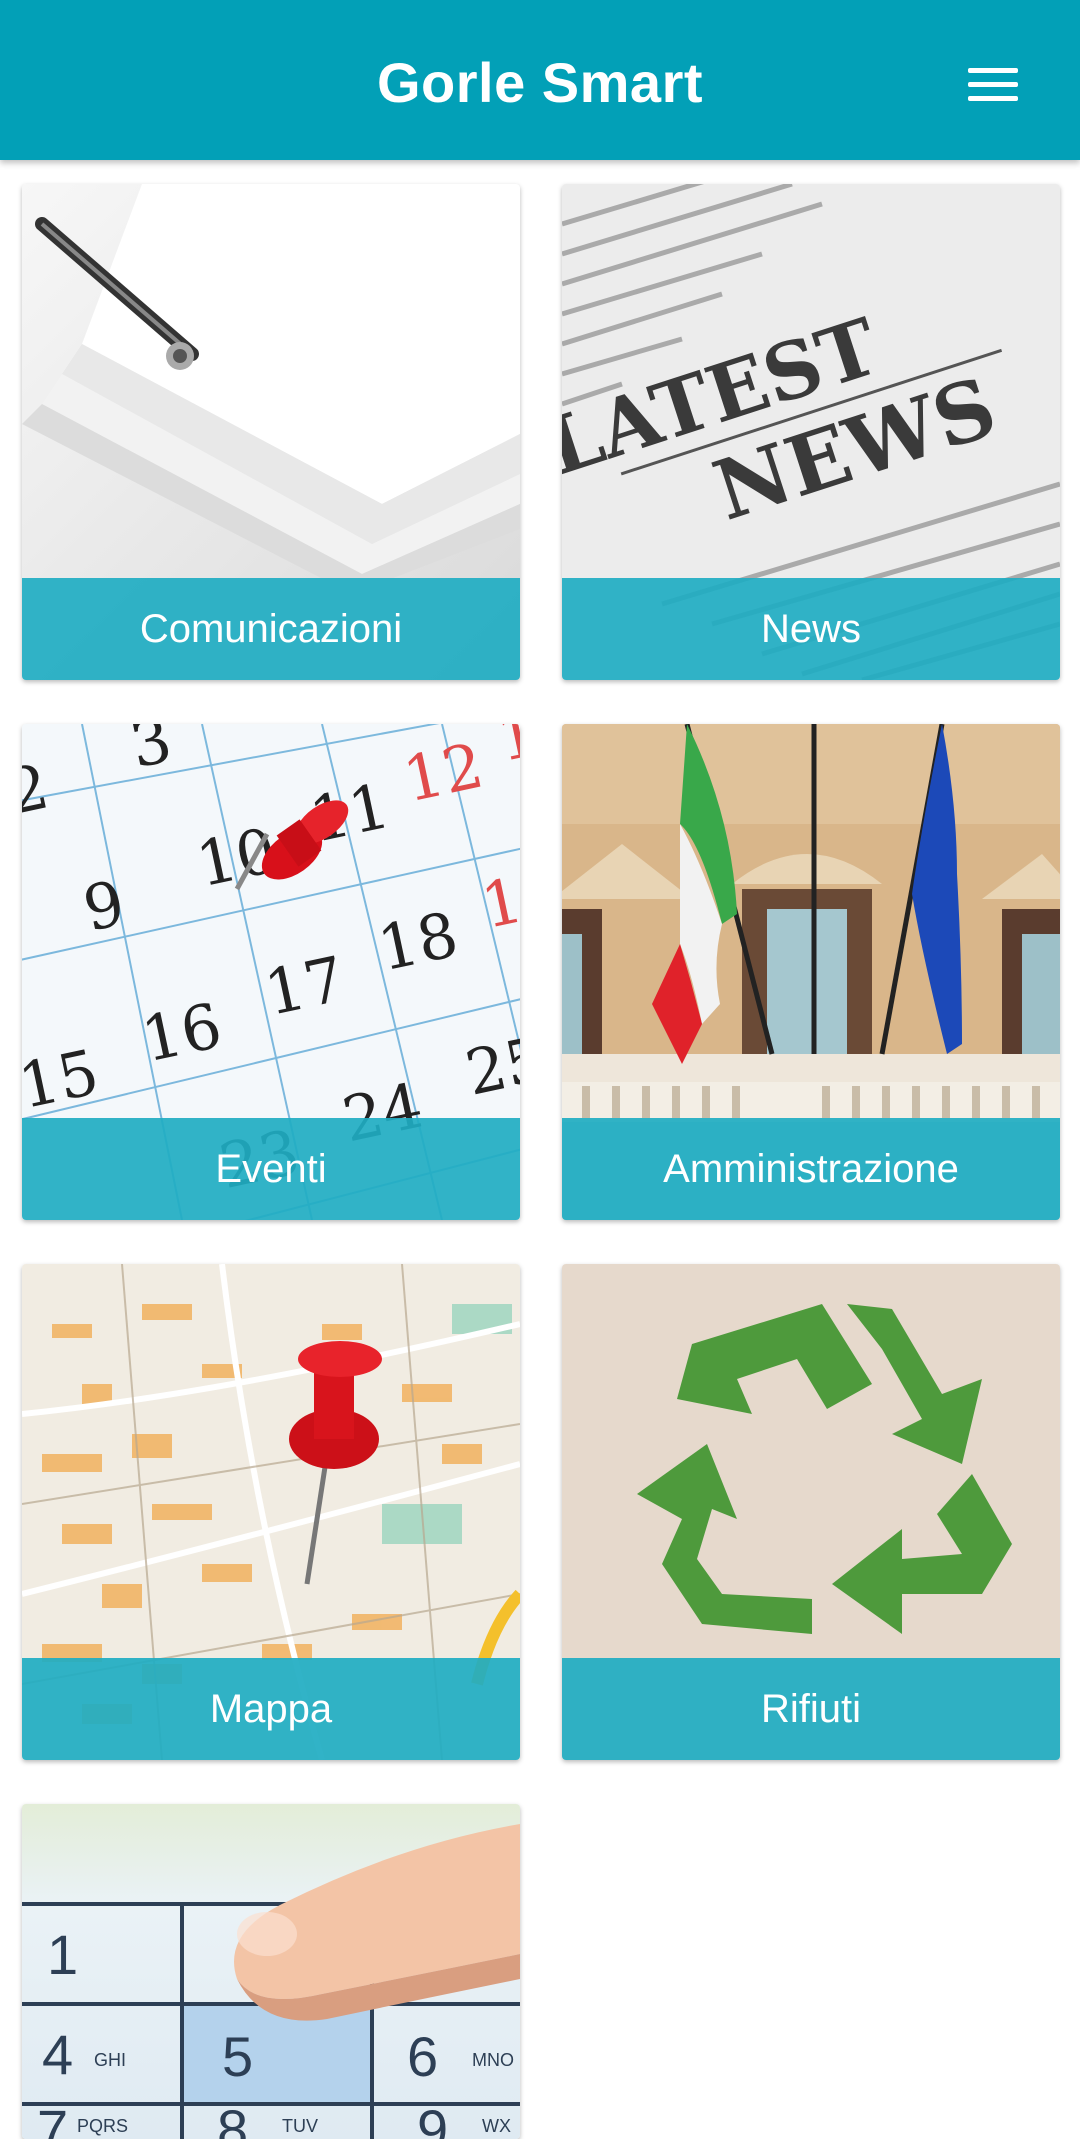  Describe the element at coordinates (993, 85) in the screenshot. I see `hamburger-menu-icon` at that location.